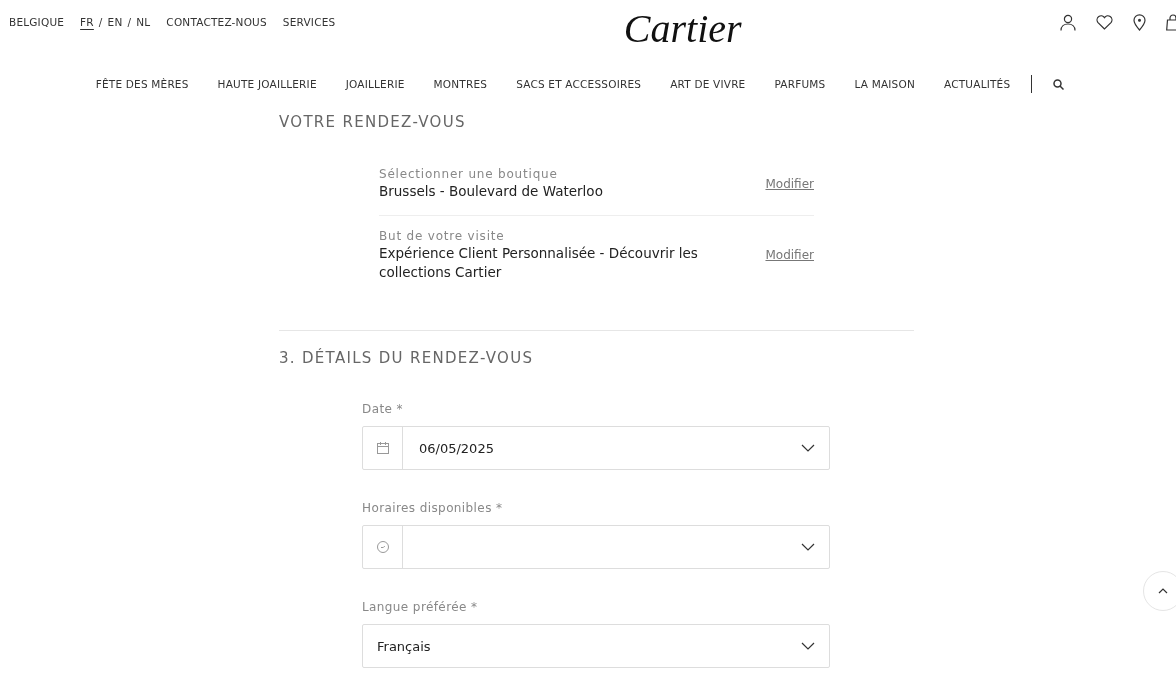 Image resolution: width=1176 pixels, height=684 pixels. Describe the element at coordinates (682, 24) in the screenshot. I see `logo: Cartier` at that location.